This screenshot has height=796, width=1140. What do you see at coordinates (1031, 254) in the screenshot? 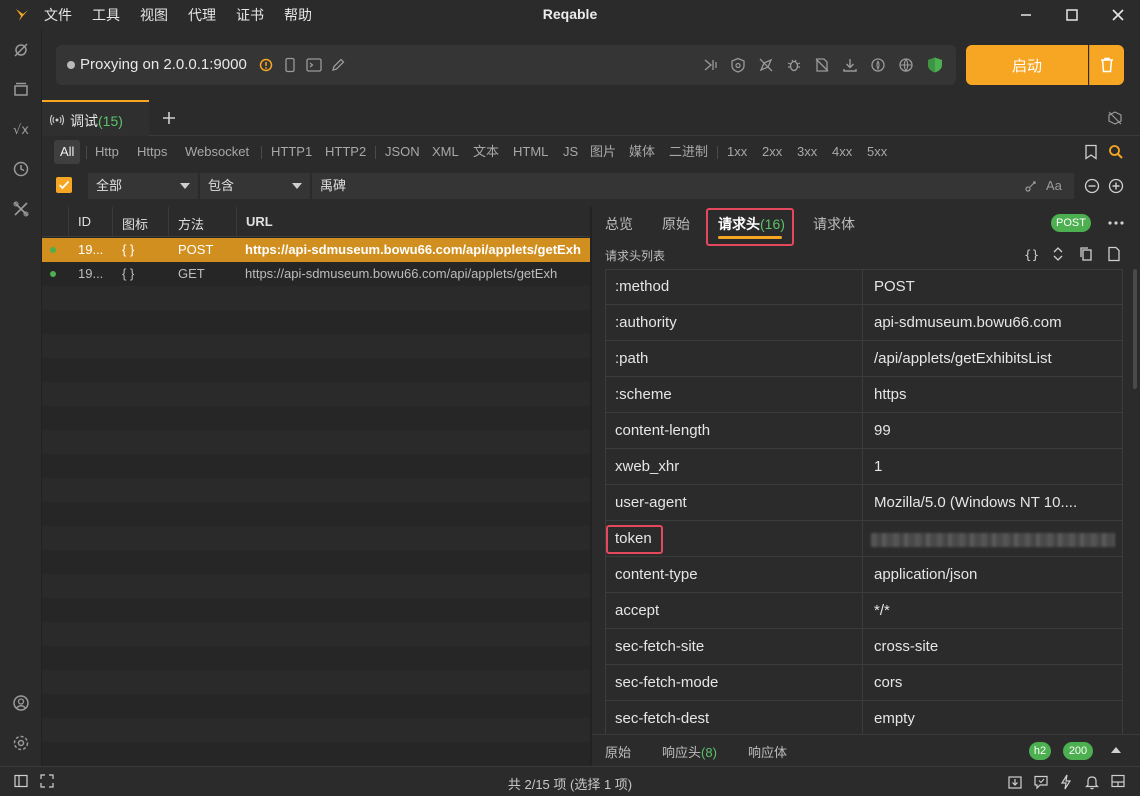
I see `json-braces-icon: {}` at bounding box center [1031, 254].